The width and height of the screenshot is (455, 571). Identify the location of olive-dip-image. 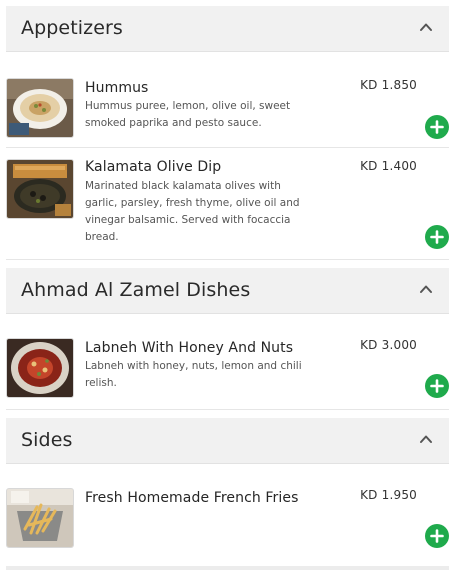
(40, 189).